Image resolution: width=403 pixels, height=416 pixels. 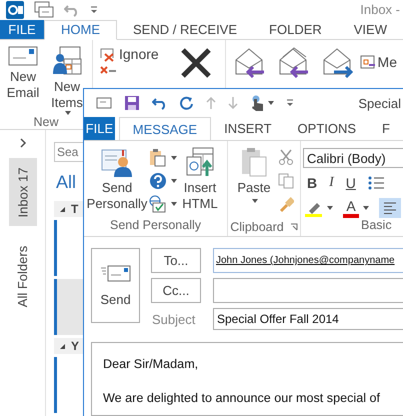 I want to click on subject-field: Special Offer Fall 2014, so click(x=308, y=319).